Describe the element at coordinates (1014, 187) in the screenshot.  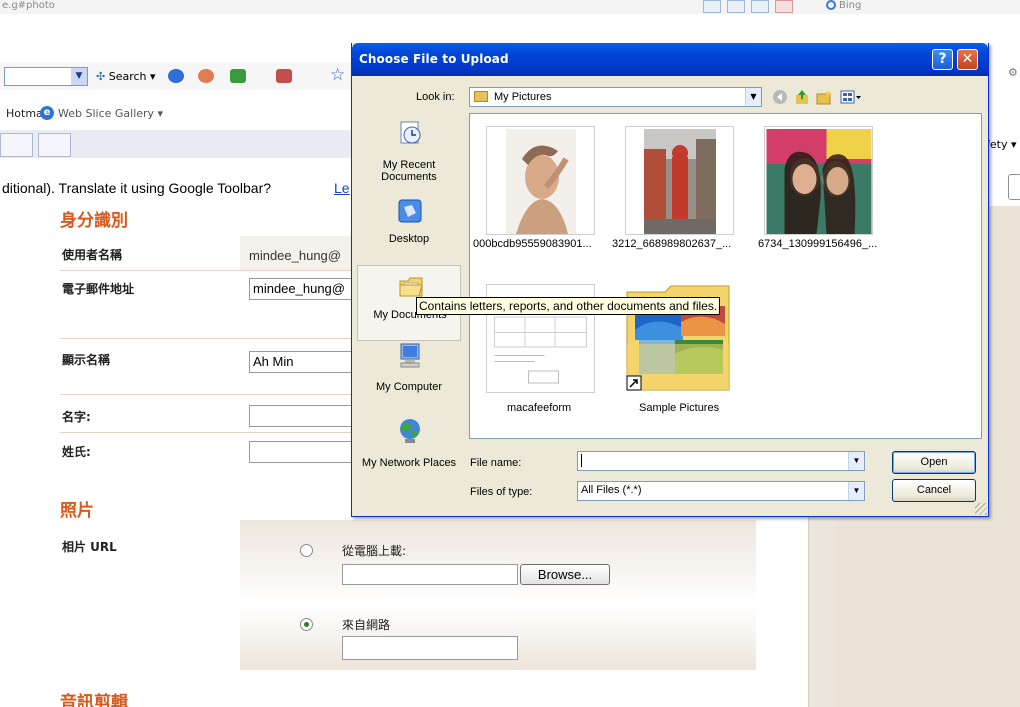
I see `toolbar-edge-button` at that location.